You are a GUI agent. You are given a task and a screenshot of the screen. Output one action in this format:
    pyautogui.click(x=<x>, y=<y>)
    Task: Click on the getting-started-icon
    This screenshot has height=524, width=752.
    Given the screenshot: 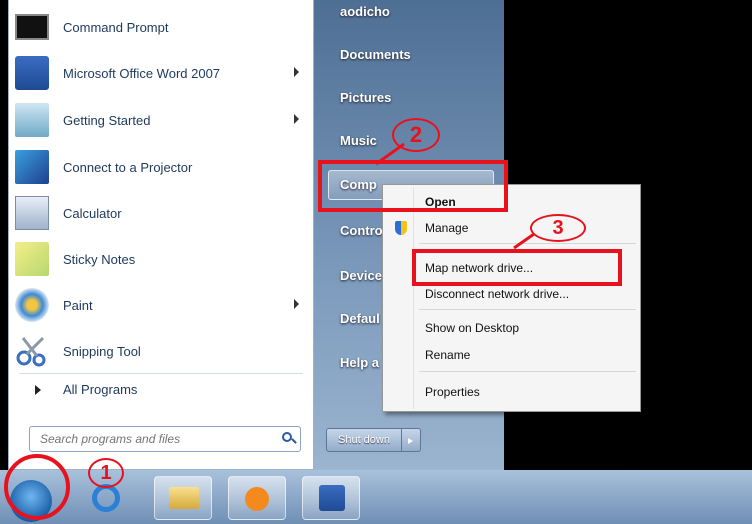 What is the action you would take?
    pyautogui.click(x=32, y=120)
    